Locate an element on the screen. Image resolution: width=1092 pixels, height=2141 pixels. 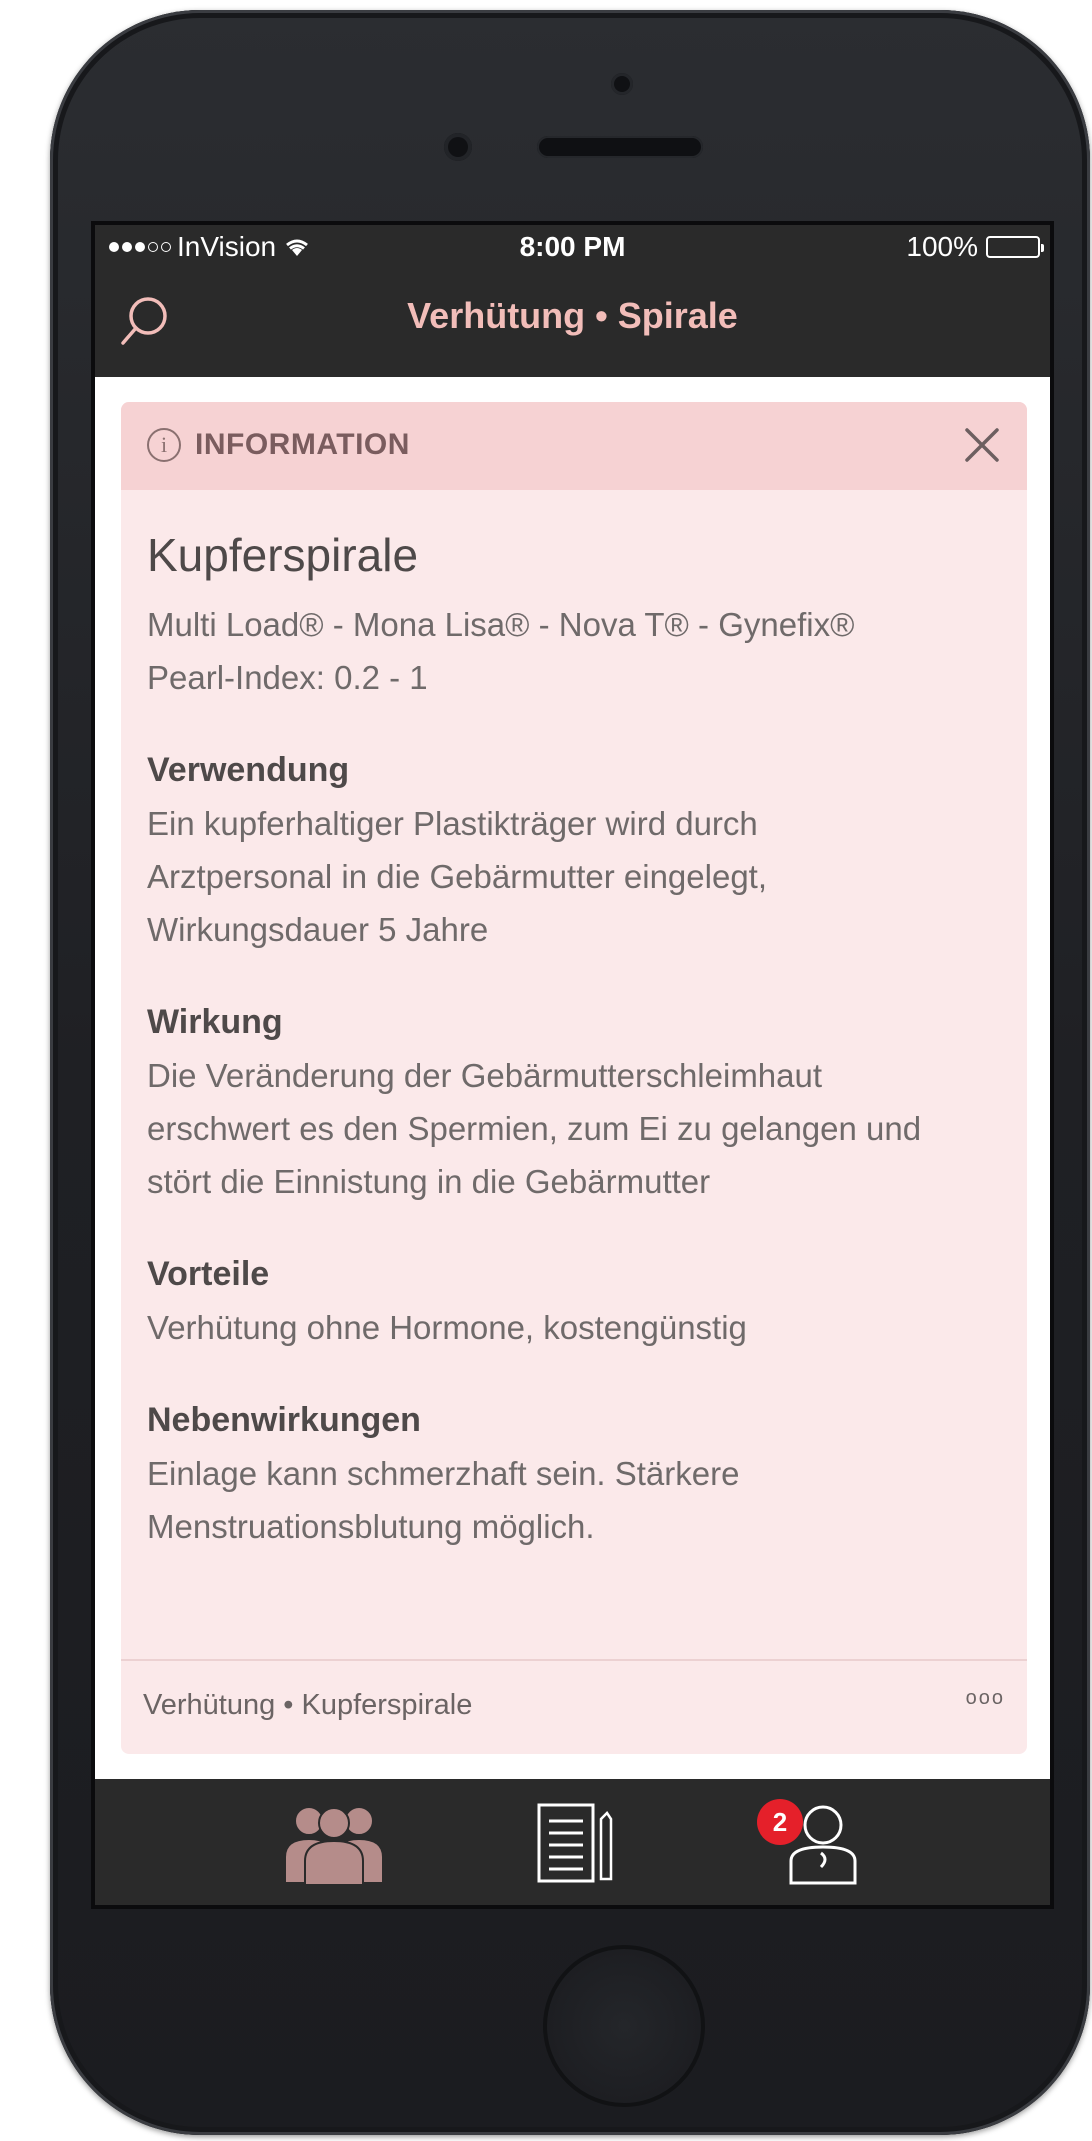
earpiece-speaker is located at coordinates (620, 147).